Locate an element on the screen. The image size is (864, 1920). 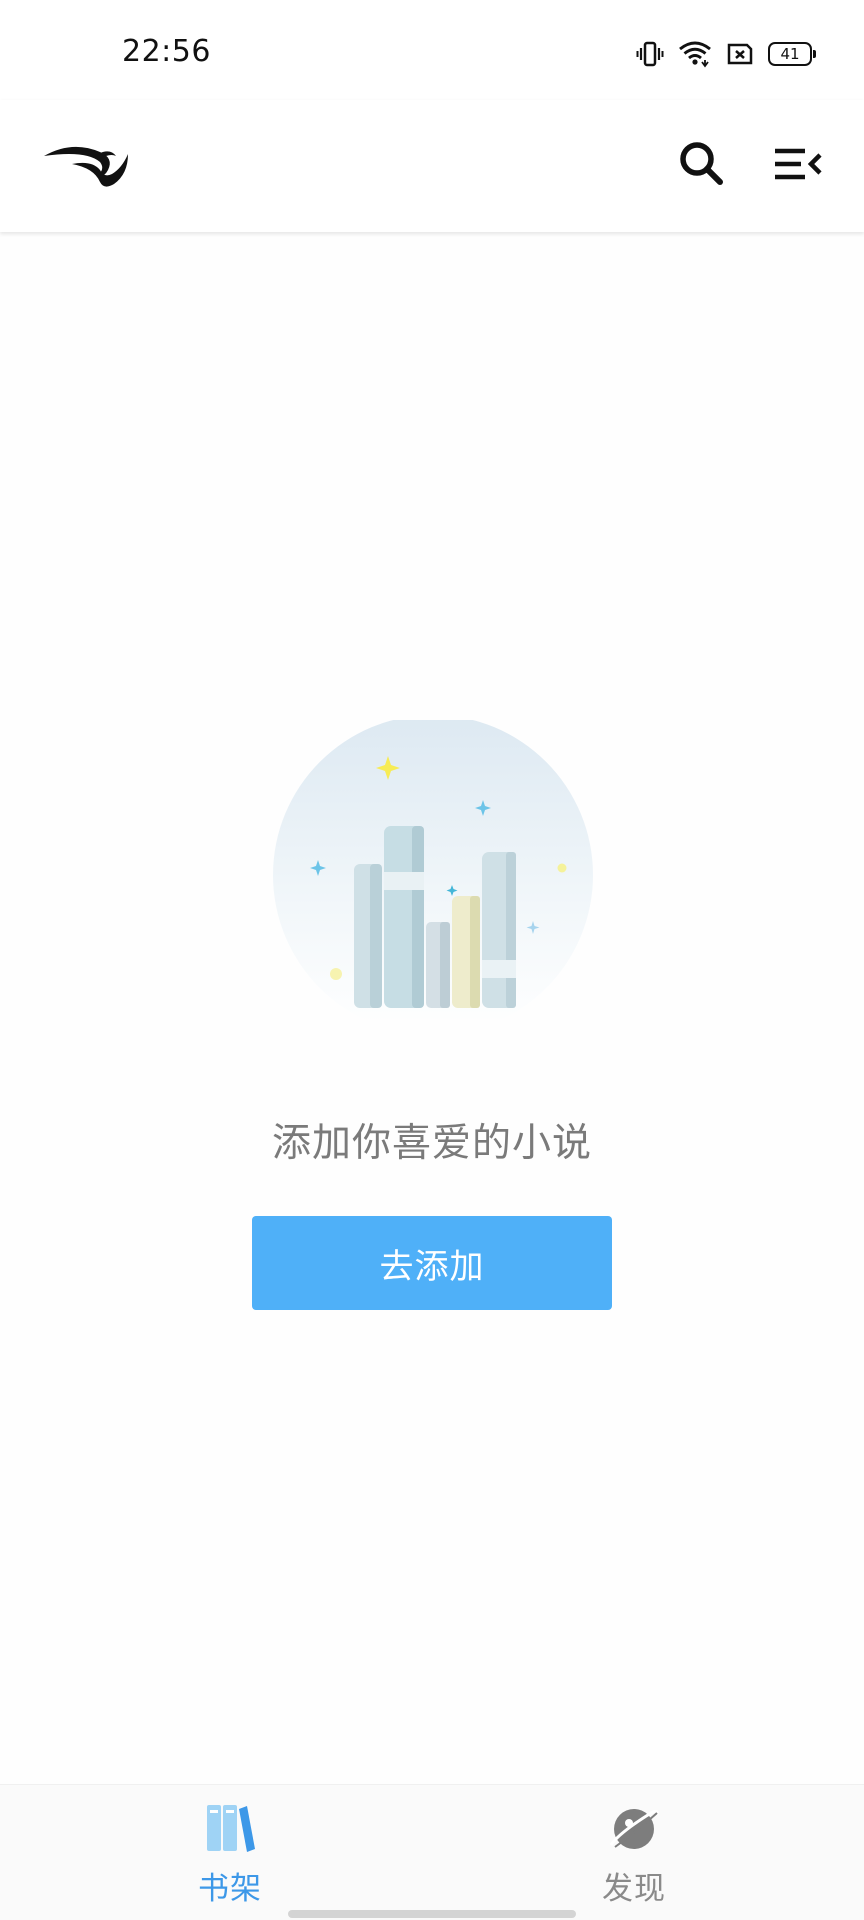
empty-message: 添加你喜爱的小说 is located at coordinates (431, 1143).